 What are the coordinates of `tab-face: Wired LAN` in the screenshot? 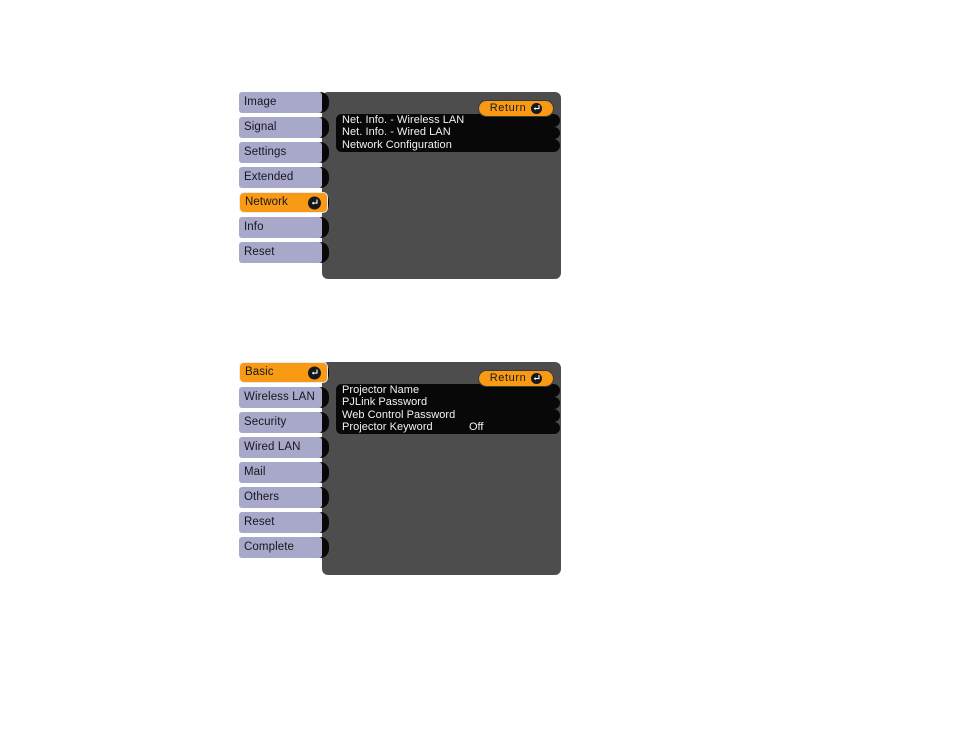 It's located at (280, 447).